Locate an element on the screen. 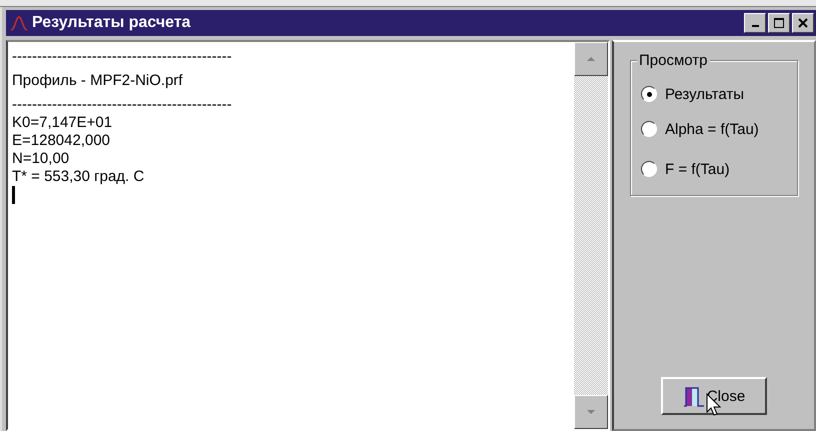 Image resolution: width=816 pixels, height=431 pixels. minimize-icon is located at coordinates (755, 26).